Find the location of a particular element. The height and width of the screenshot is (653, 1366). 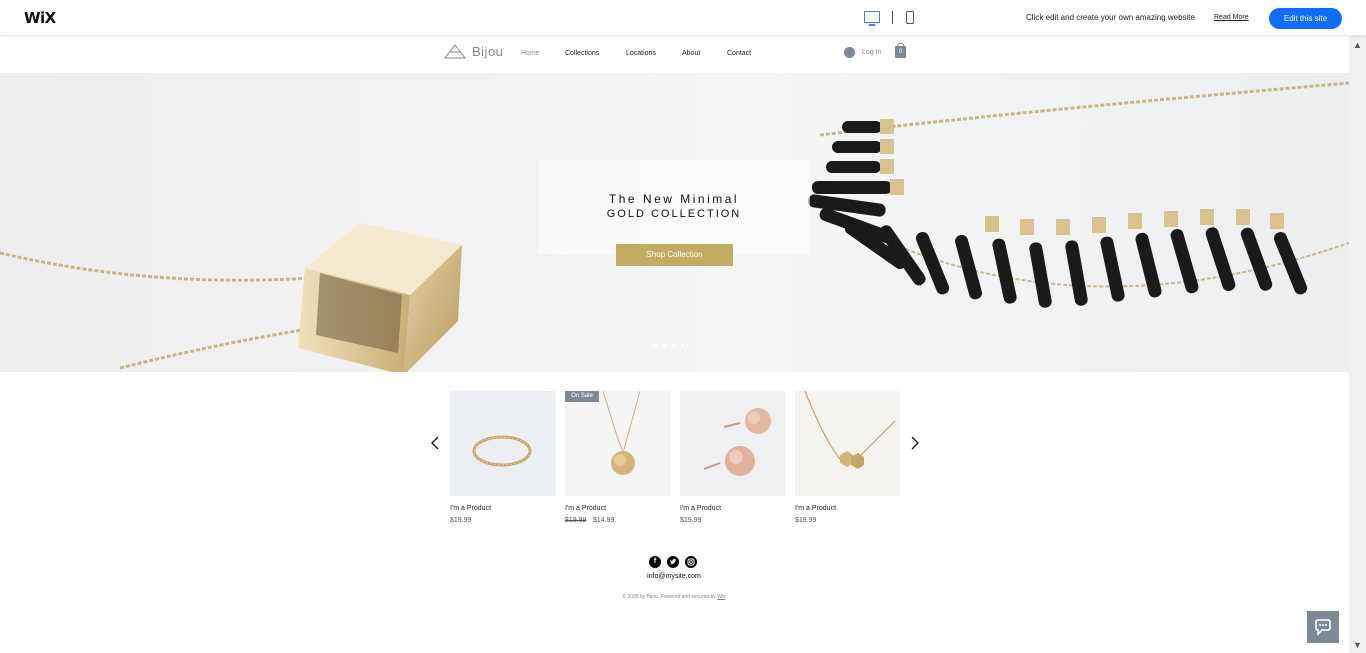

nav-contact: Contact is located at coordinates (739, 53).